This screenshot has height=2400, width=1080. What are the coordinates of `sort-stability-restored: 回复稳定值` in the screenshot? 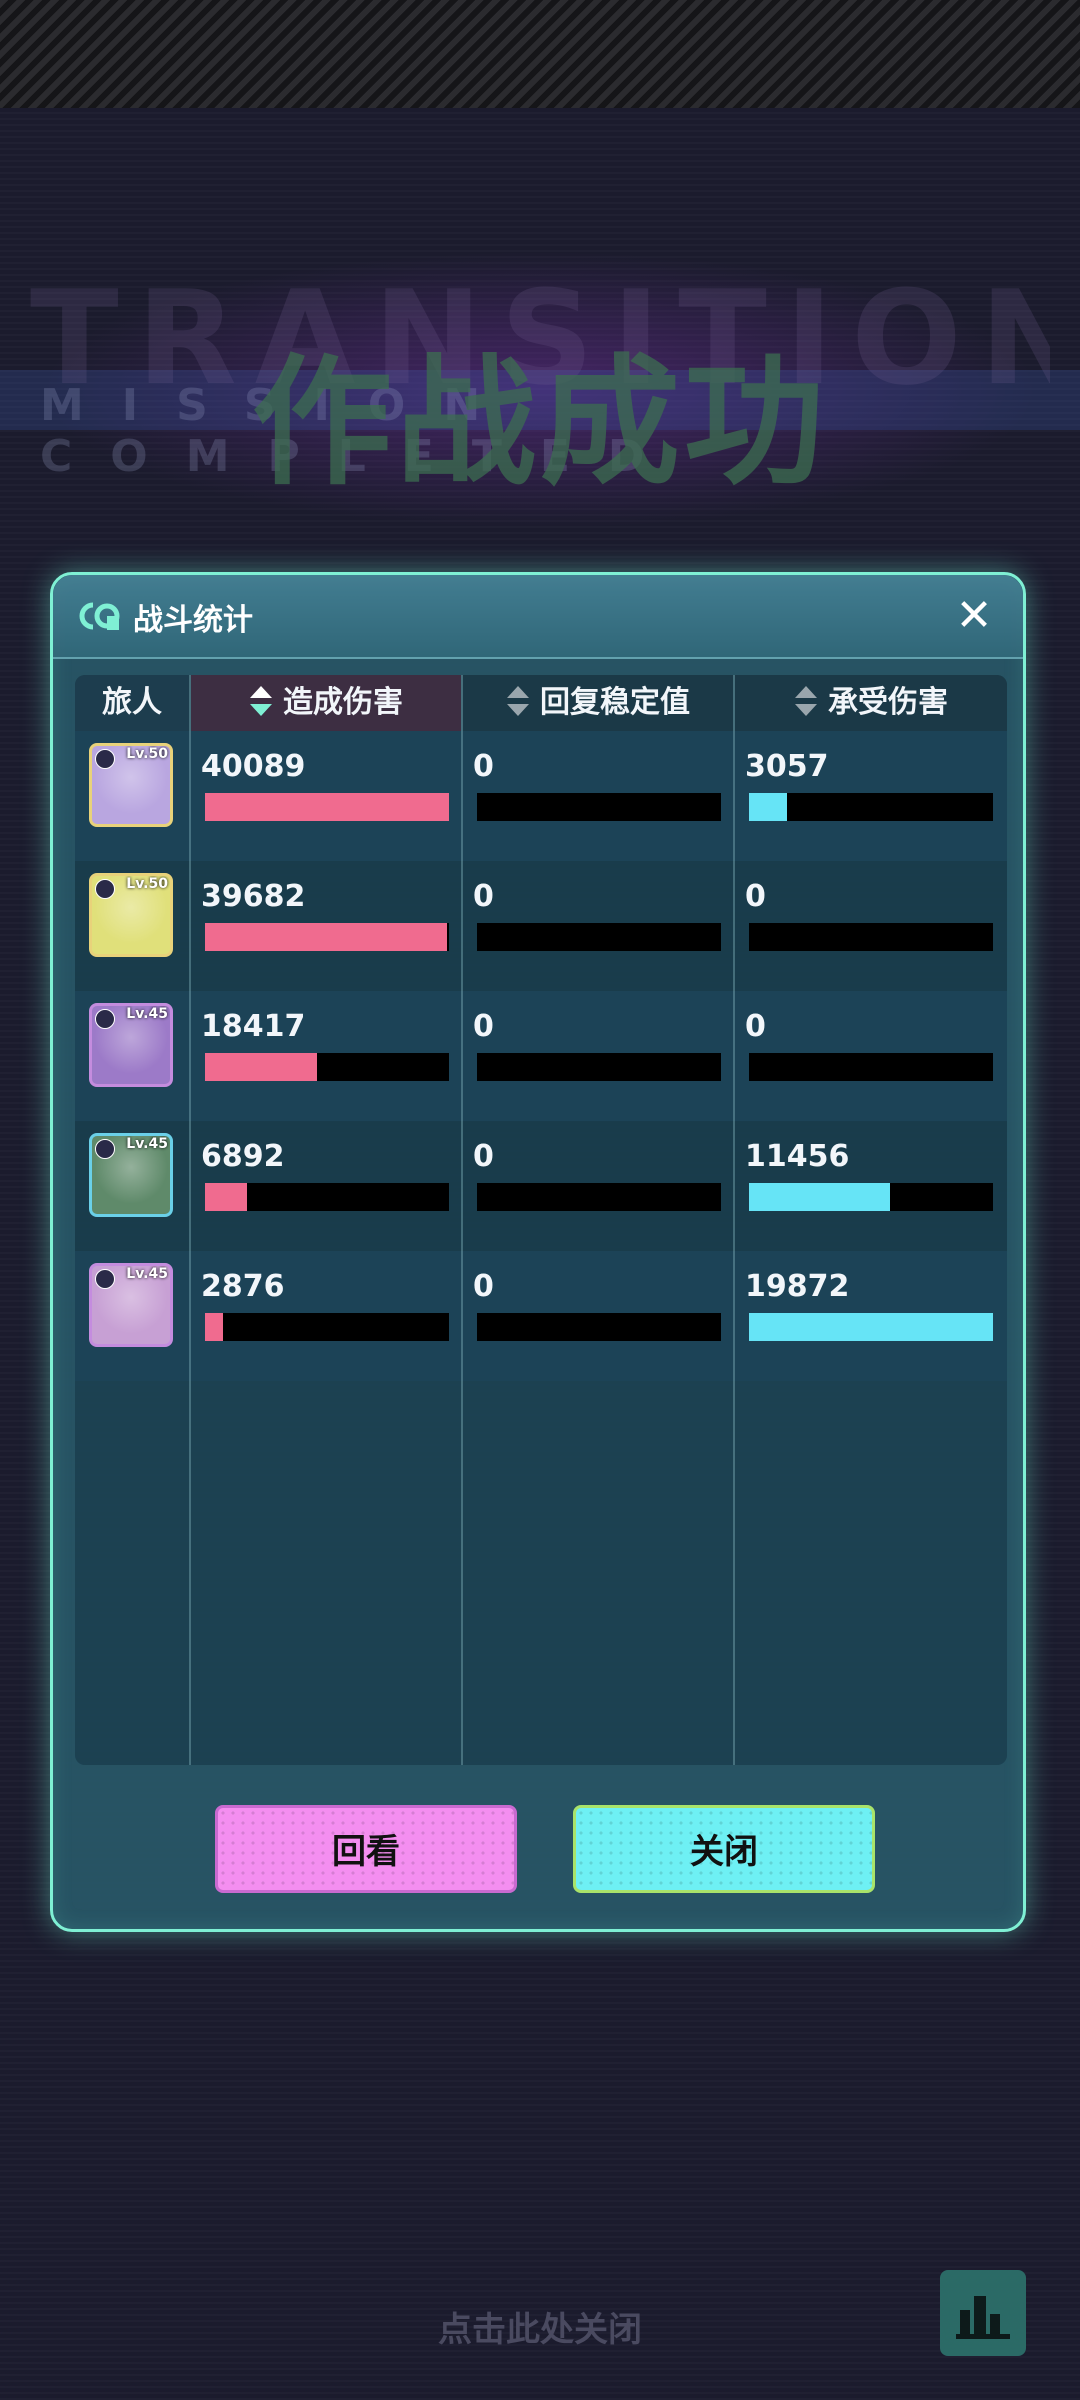 It's located at (598, 703).